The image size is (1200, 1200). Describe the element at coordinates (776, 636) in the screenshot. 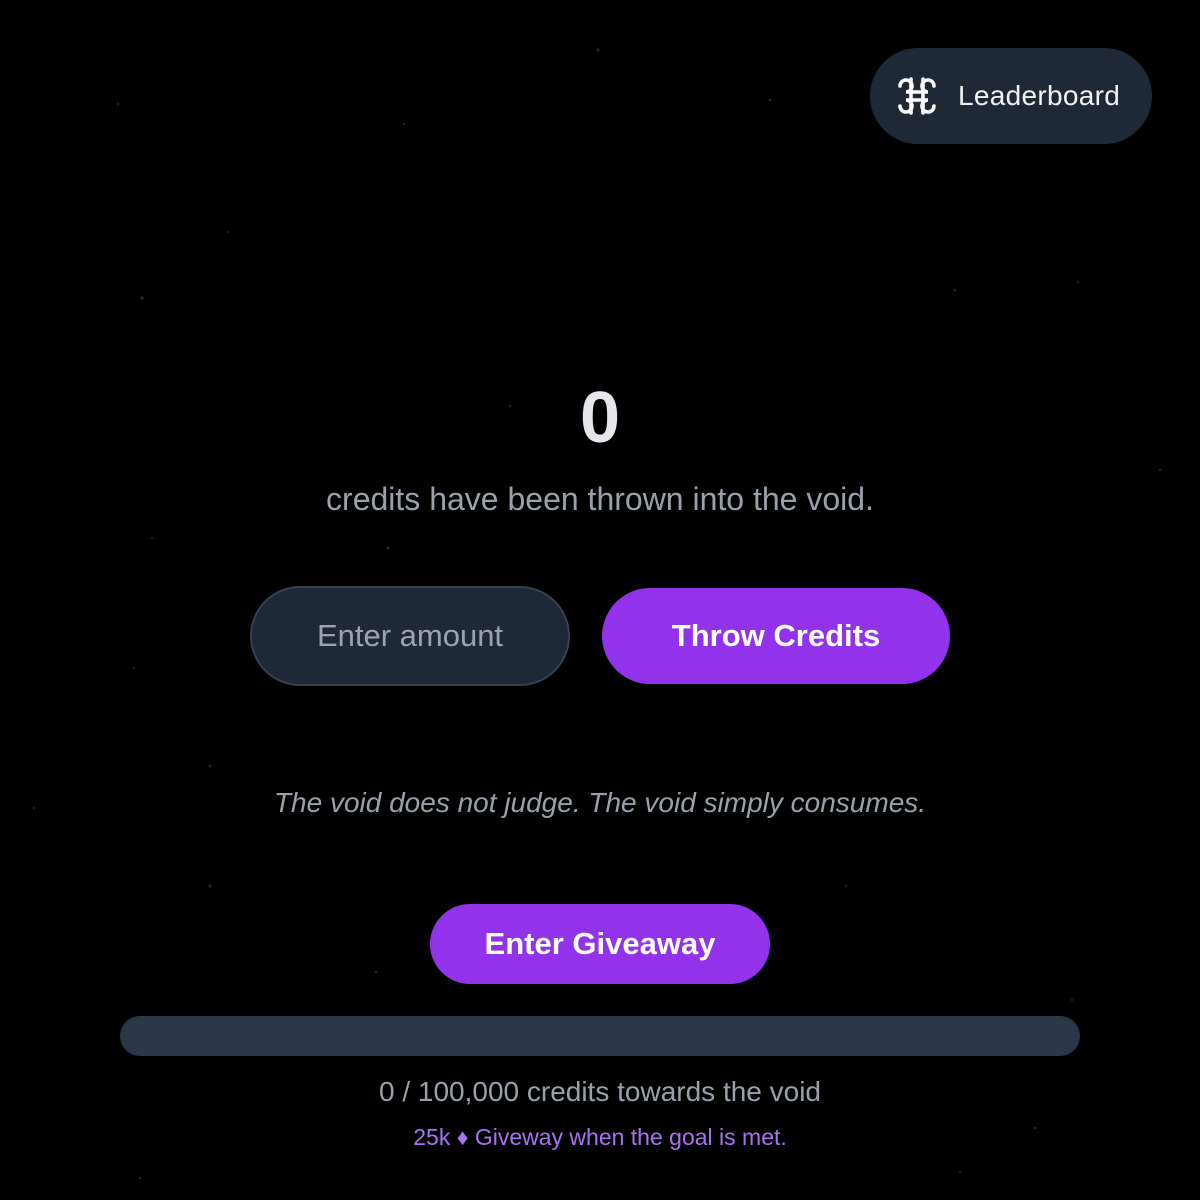

I see `throw-credits-button: Throw Credits` at that location.